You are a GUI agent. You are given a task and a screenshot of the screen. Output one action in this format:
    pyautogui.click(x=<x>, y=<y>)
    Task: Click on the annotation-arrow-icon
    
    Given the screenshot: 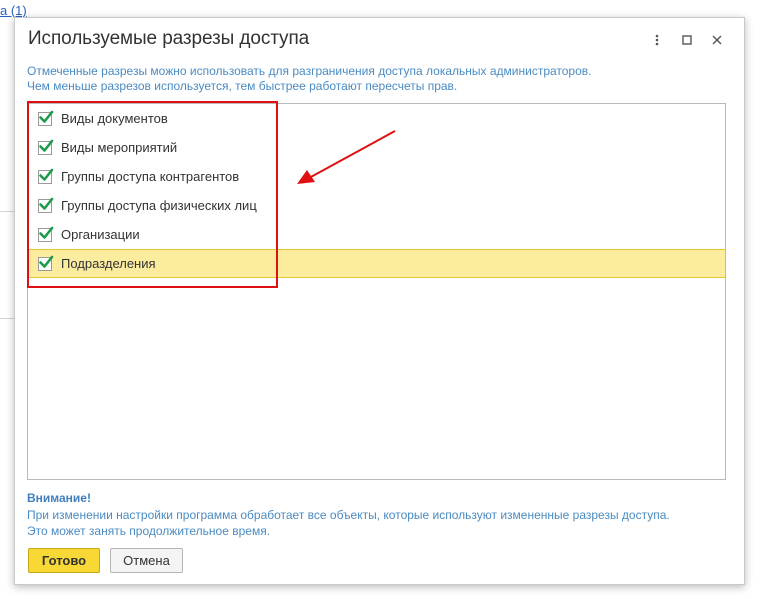 What is the action you would take?
    pyautogui.click(x=346, y=157)
    